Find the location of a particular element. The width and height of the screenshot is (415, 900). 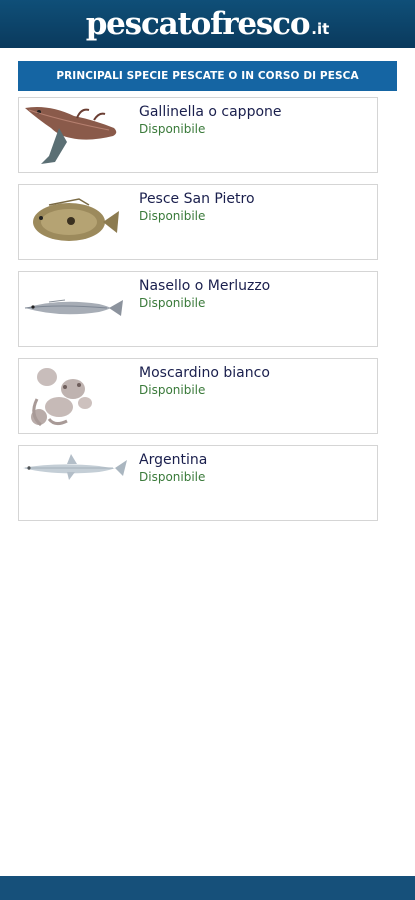

list-item-nasello: Nasello o Merluzzo Disponibile is located at coordinates (198, 309).